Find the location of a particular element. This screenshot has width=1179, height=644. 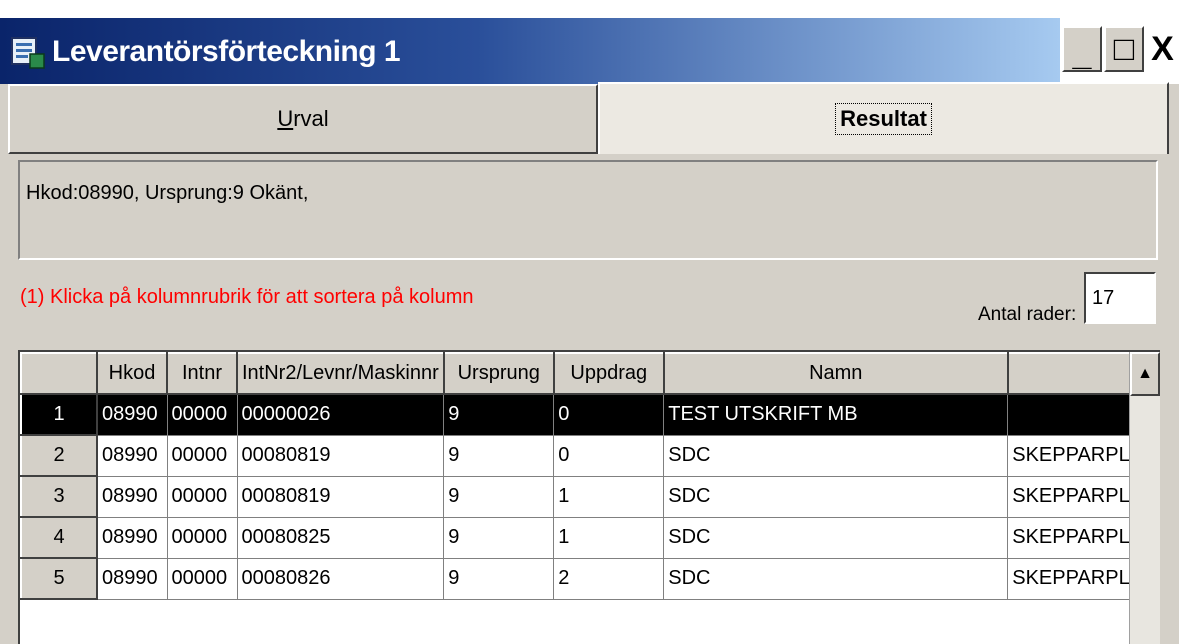

cell-a is located at coordinates (1078, 414).